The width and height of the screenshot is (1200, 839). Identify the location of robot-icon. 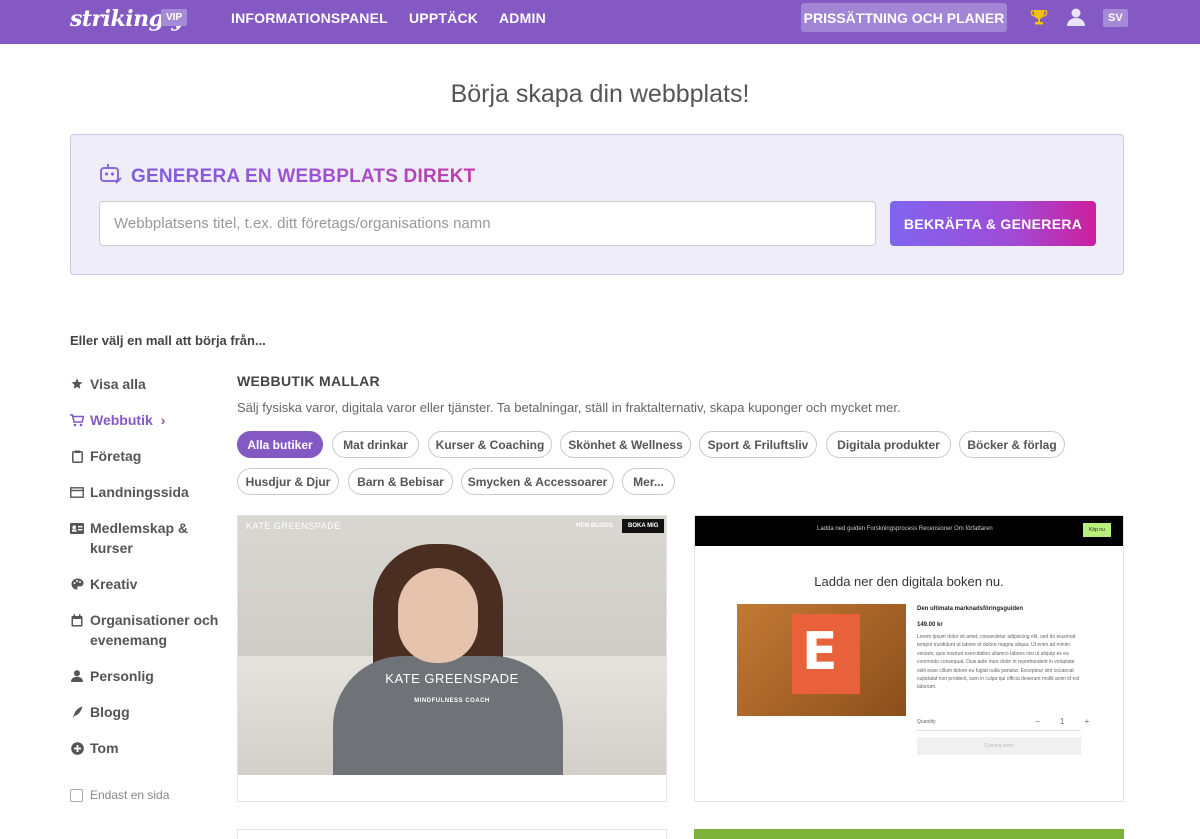
(111, 176).